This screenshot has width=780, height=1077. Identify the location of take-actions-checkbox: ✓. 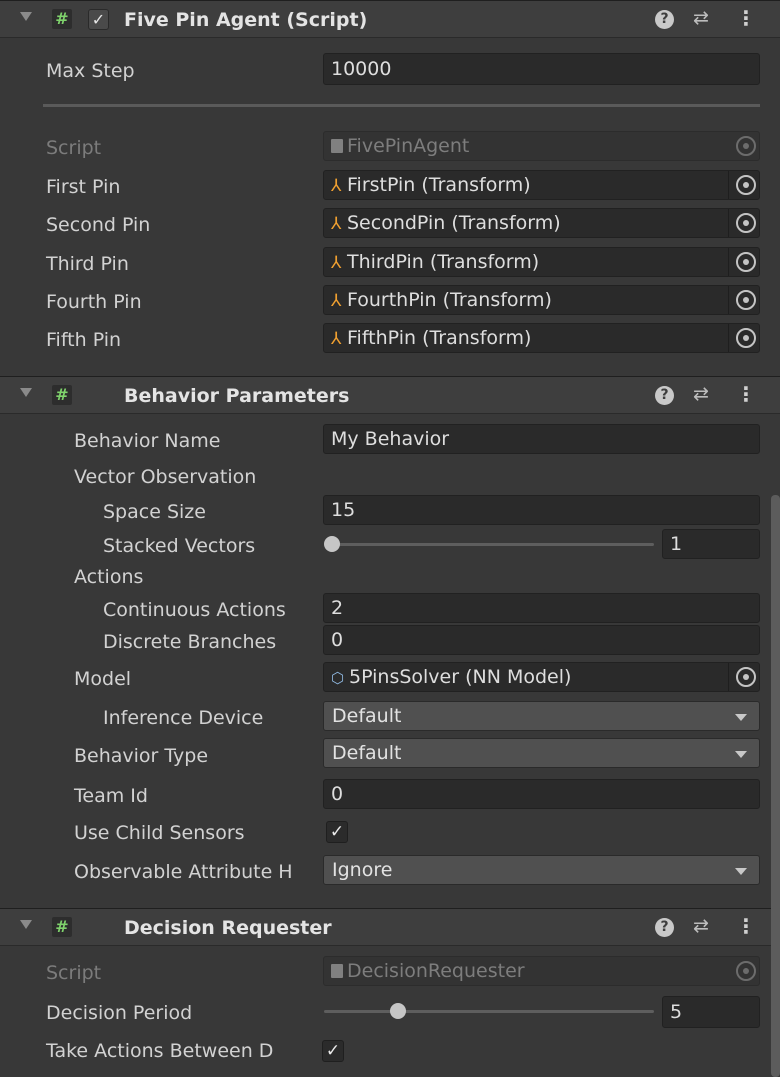
(333, 1051).